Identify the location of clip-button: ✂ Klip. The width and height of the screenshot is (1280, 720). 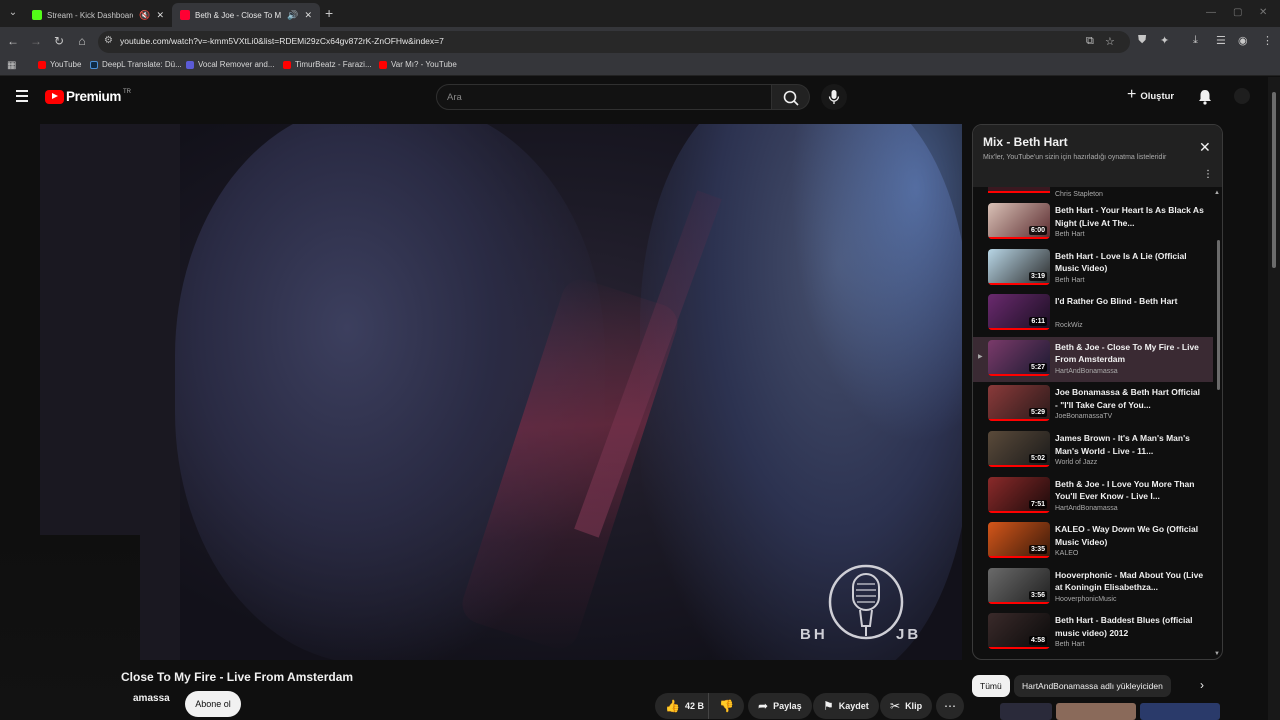
(906, 706).